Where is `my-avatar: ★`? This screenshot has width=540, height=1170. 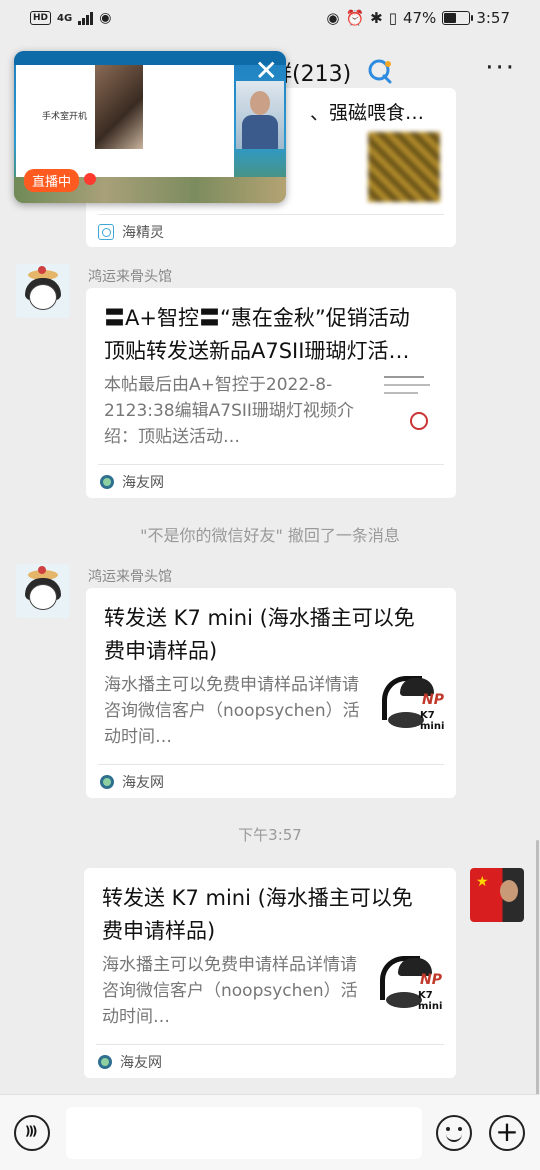
my-avatar: ★ is located at coordinates (497, 895).